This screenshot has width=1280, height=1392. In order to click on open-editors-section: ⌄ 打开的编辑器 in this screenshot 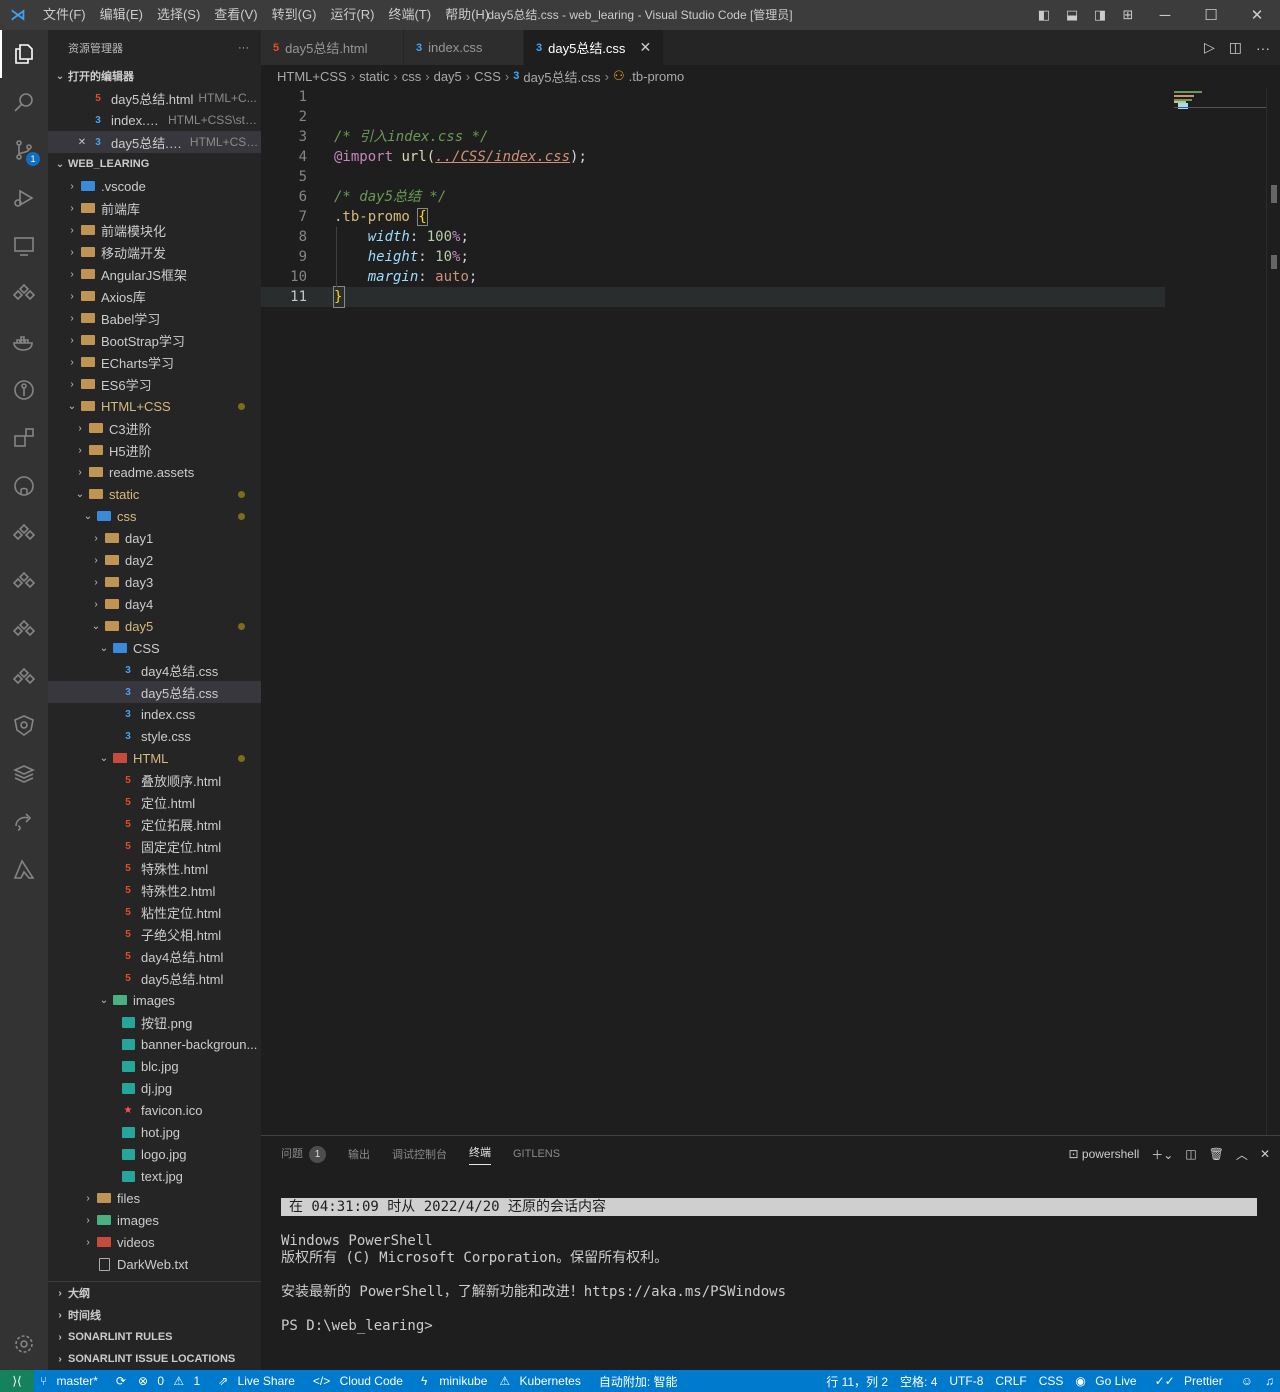, I will do `click(154, 76)`.